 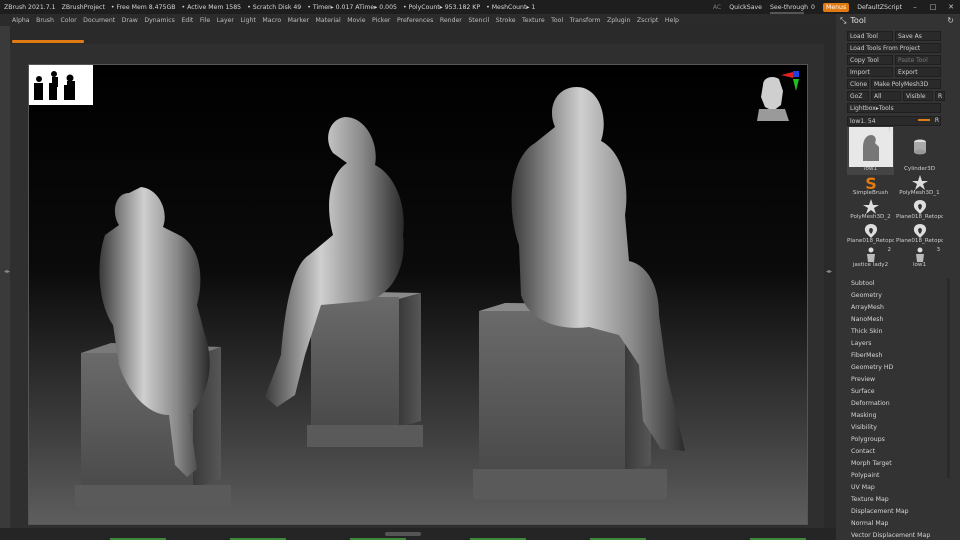 What do you see at coordinates (225, 20) in the screenshot?
I see `menu-layer: Layer` at bounding box center [225, 20].